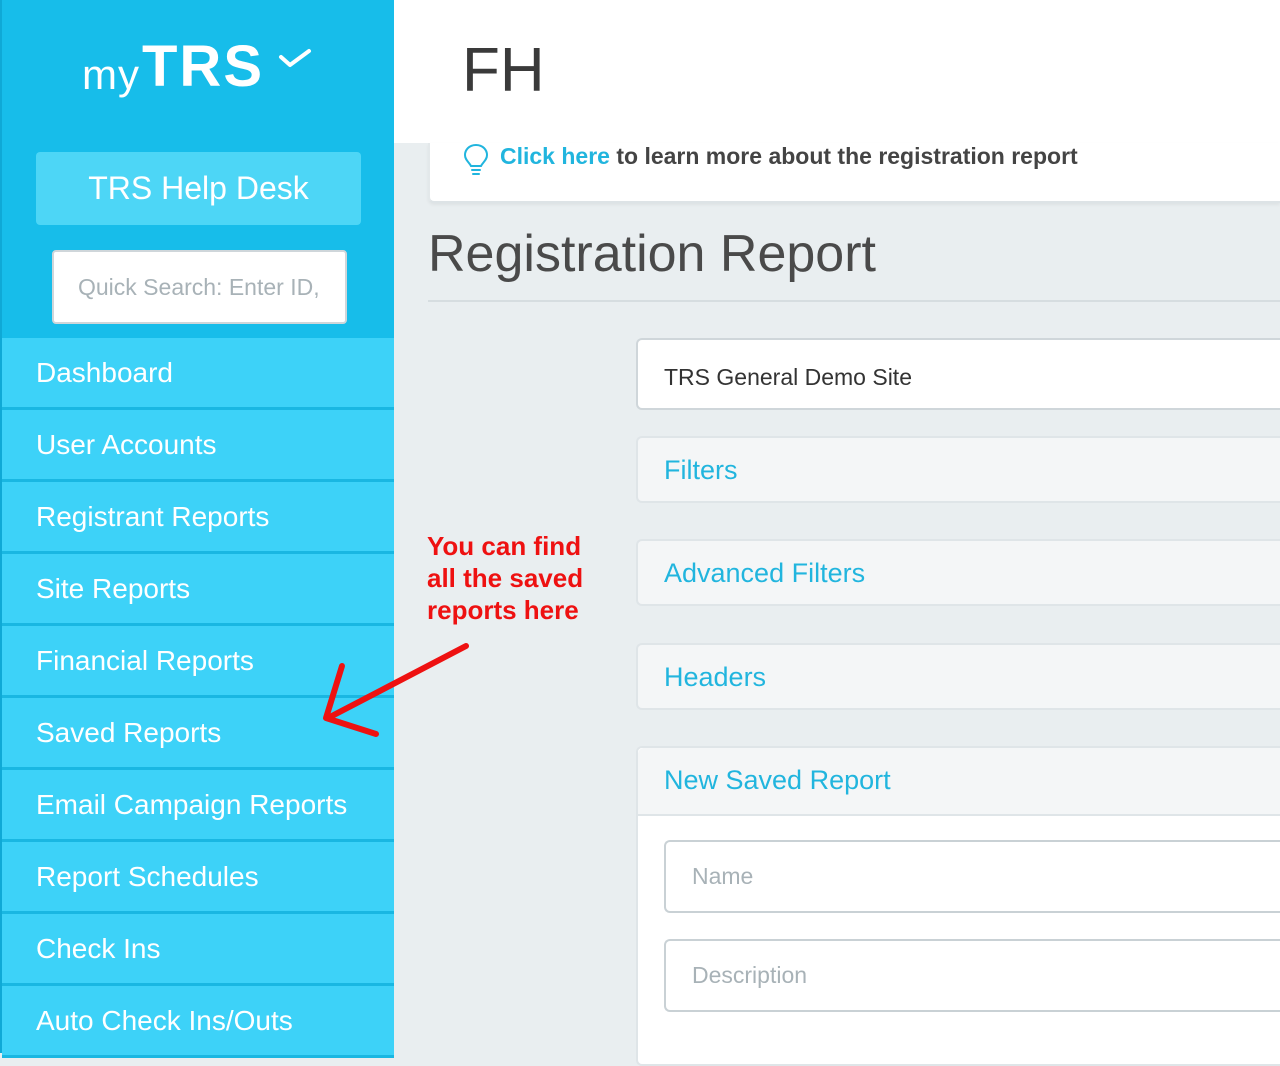 This screenshot has width=1280, height=1066. Describe the element at coordinates (198, 446) in the screenshot. I see `sidebar-item-user-accounts: User Accounts` at that location.